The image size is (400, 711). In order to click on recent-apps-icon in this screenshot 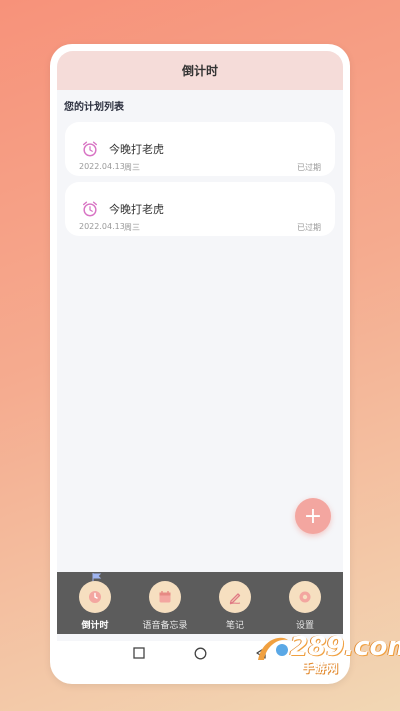, I will do `click(139, 653)`.